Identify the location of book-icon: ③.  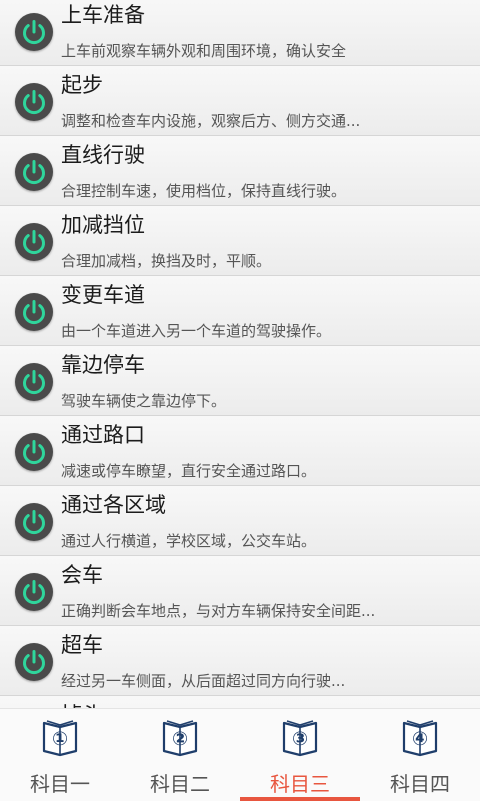
(300, 737).